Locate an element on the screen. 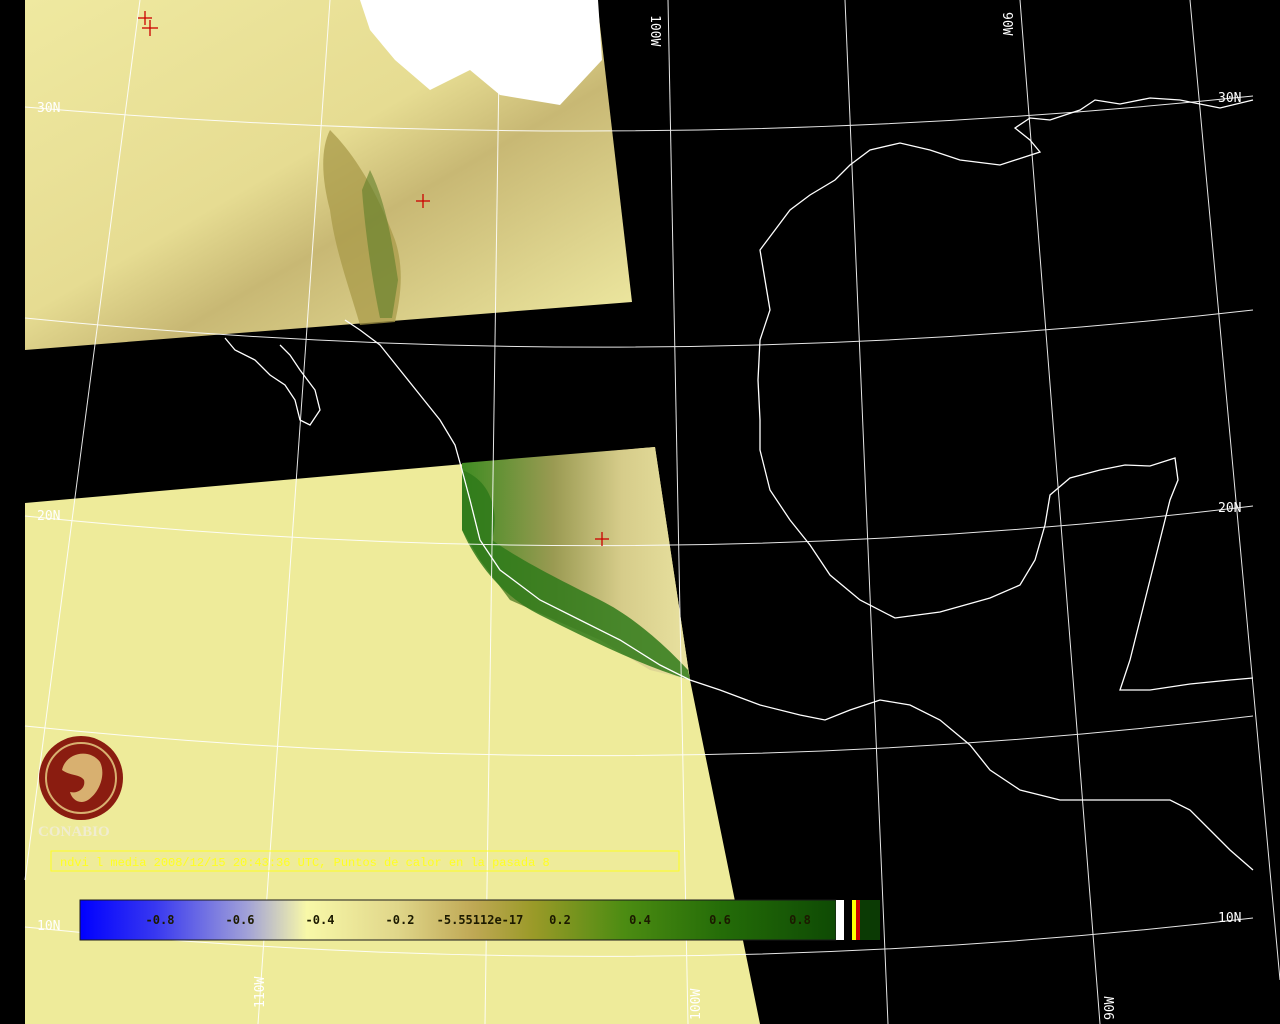 The width and height of the screenshot is (1280, 1024). colorbar-tick-label: -0.2 is located at coordinates (400, 920).